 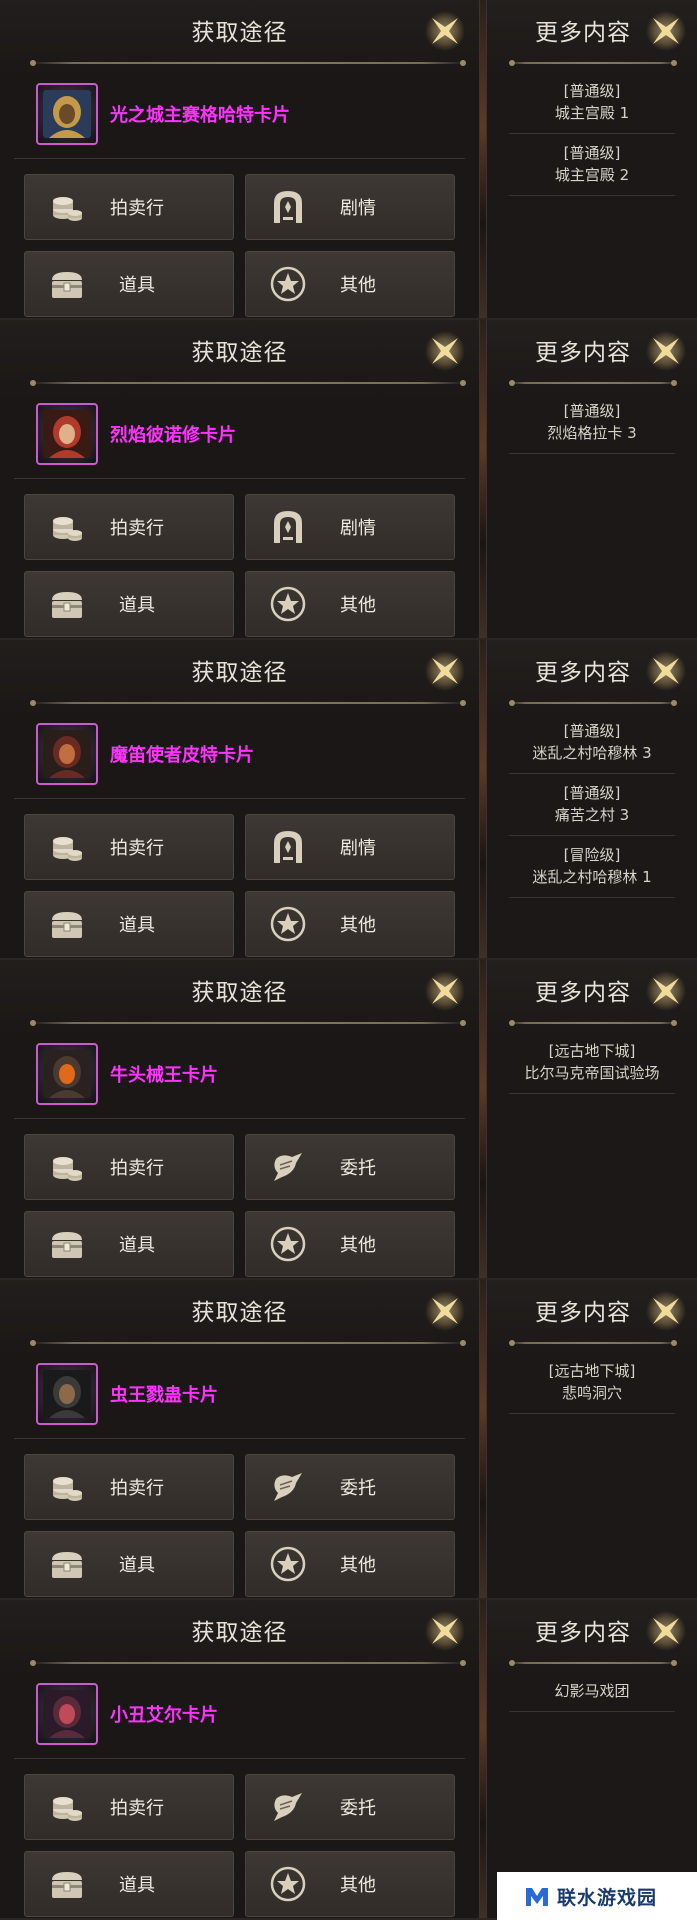 I want to click on more-item-place: 迷乱之村哈穆林 3, so click(x=592, y=753).